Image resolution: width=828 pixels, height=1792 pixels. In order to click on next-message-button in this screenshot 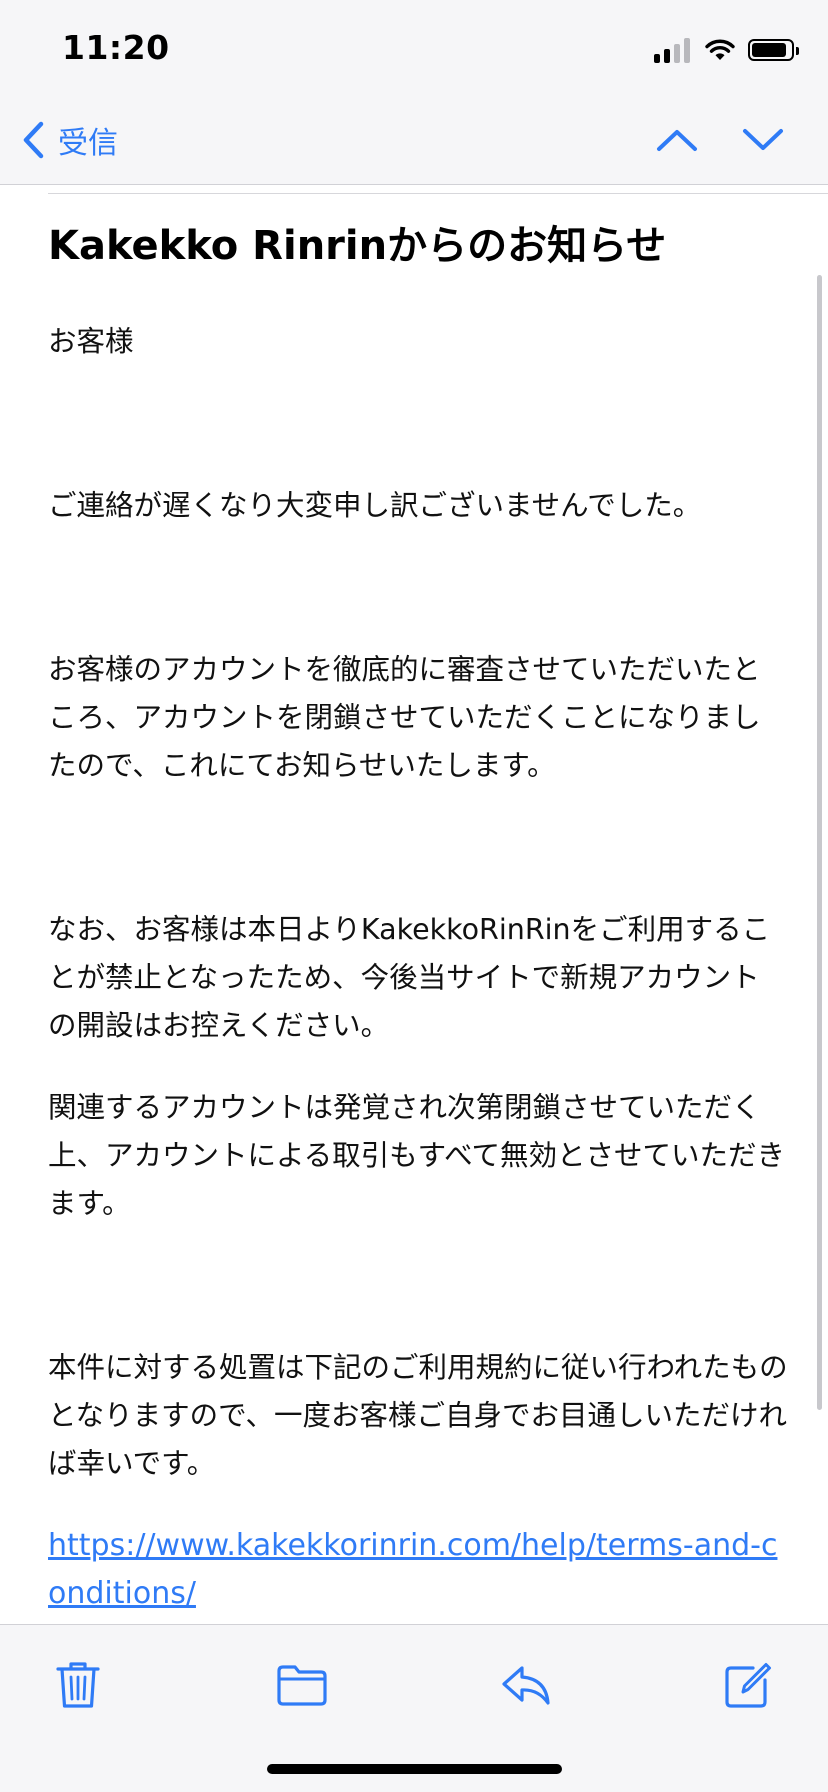, I will do `click(763, 140)`.